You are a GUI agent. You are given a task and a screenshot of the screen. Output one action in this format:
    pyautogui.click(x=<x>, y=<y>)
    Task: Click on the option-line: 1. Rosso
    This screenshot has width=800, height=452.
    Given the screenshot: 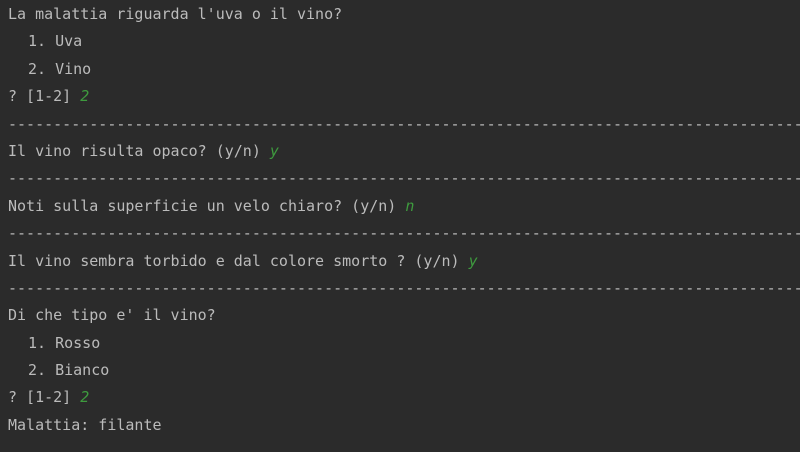 What is the action you would take?
    pyautogui.click(x=404, y=343)
    